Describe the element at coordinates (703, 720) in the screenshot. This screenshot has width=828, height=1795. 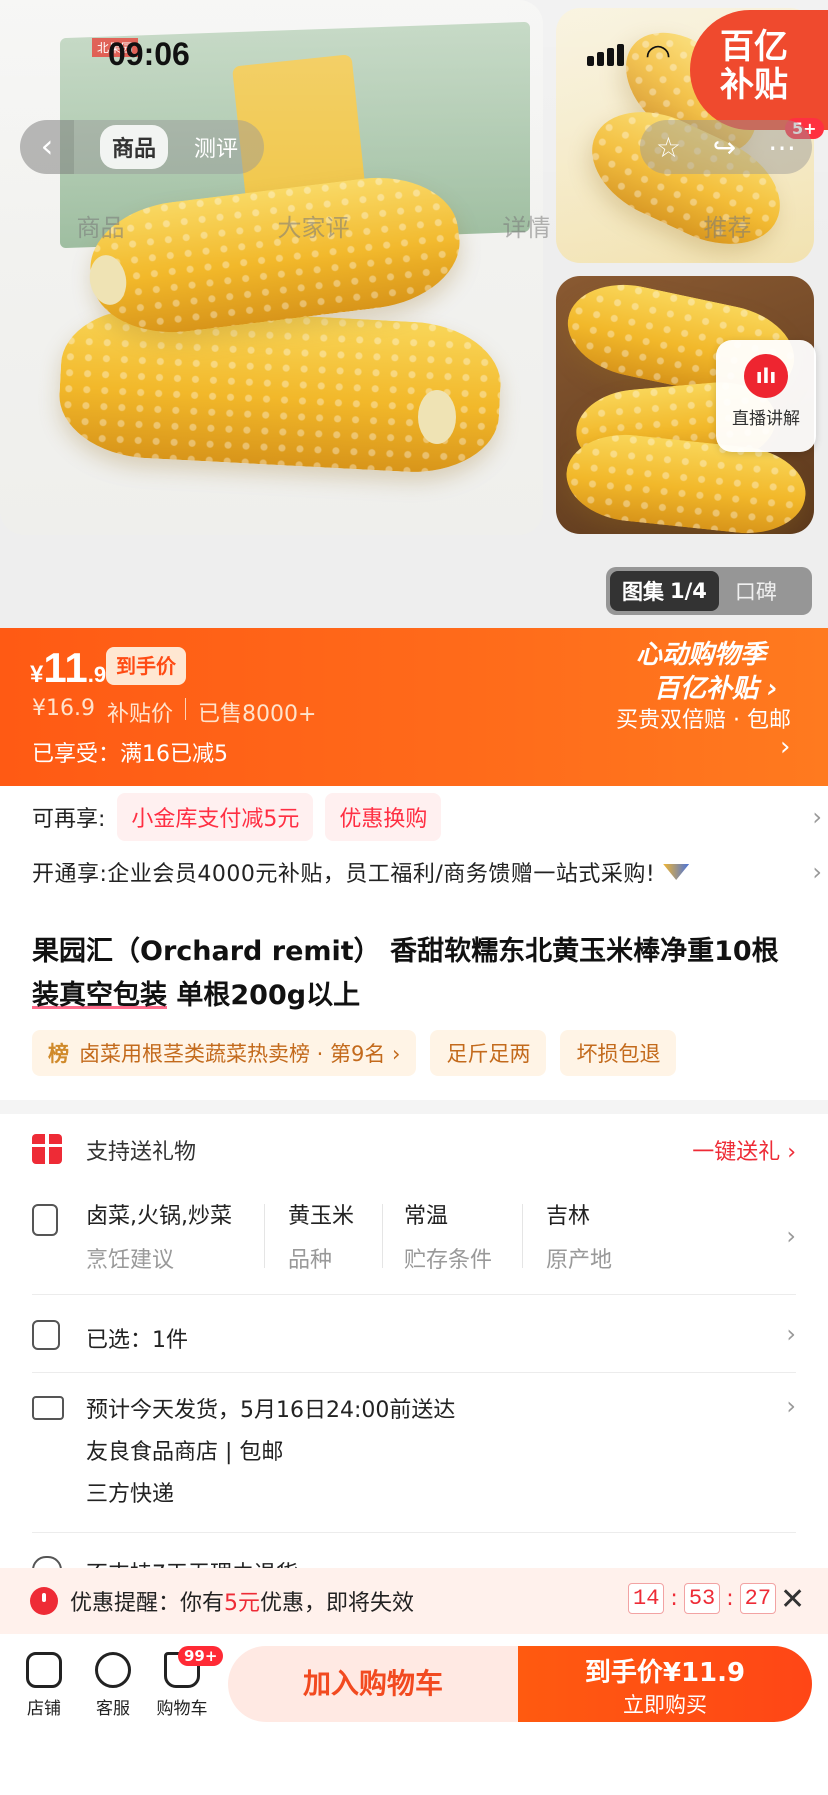
I see `promo-guarantee: 买贵双倍赔 · 包邮` at that location.